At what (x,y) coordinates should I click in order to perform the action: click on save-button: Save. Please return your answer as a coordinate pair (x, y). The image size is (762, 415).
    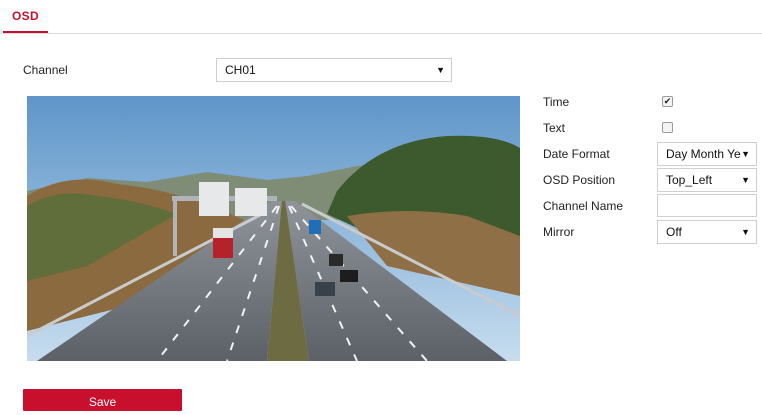
    Looking at the image, I should click on (102, 400).